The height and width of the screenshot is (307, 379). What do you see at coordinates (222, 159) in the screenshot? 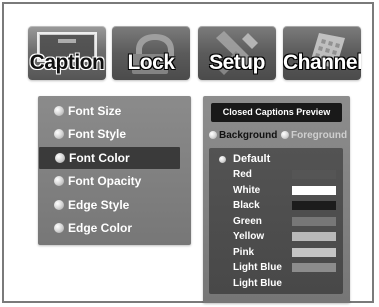
I see `selected-dot-icon` at bounding box center [222, 159].